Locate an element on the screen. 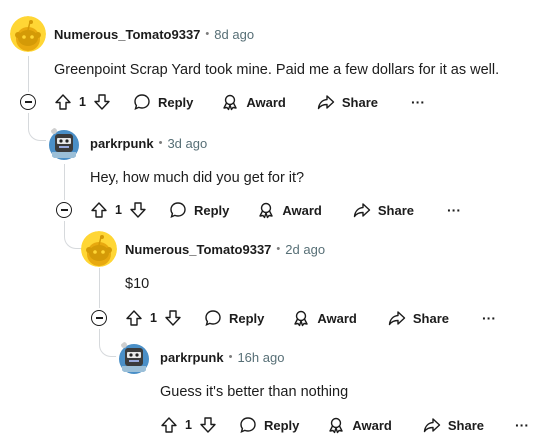 The image size is (552, 448). comment-header: parkrpunk • 3d ago is located at coordinates (126, 143).